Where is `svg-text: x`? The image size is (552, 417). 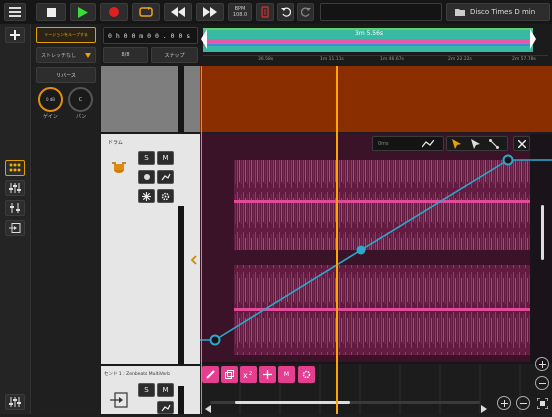
svg-text: x is located at coordinates (245, 375).